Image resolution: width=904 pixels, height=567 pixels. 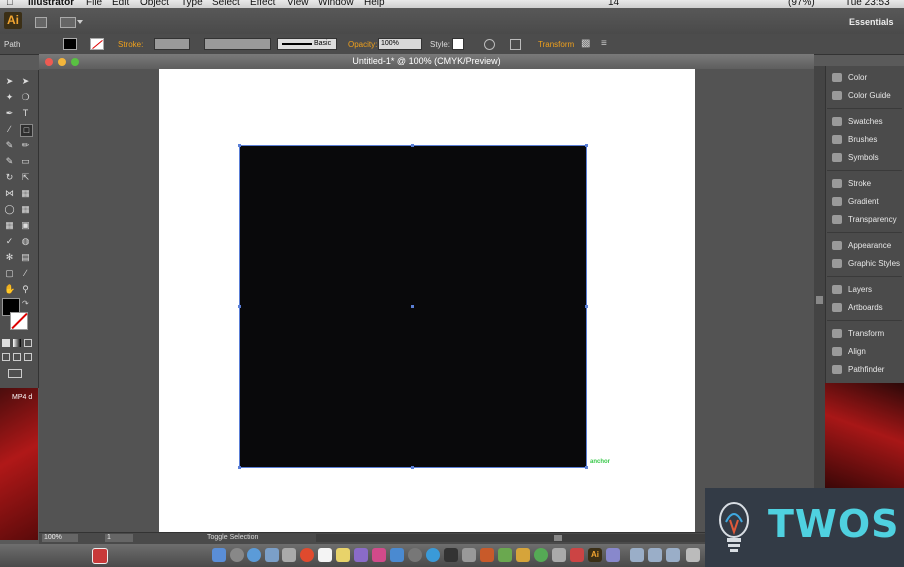 I want to click on slice-tool-icon: ∕, so click(x=25, y=273).